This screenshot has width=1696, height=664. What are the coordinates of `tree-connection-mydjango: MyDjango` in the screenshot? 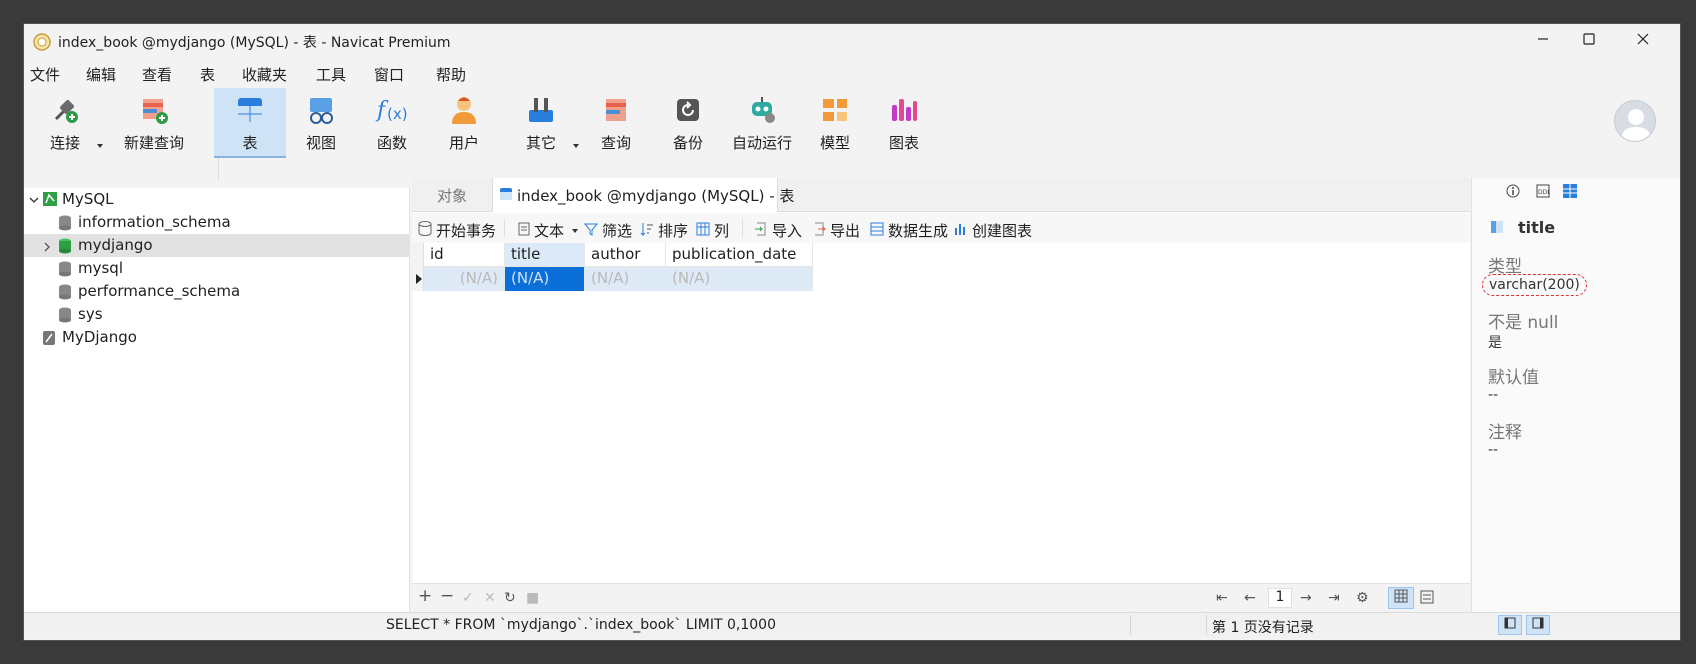 It's located at (217, 337).